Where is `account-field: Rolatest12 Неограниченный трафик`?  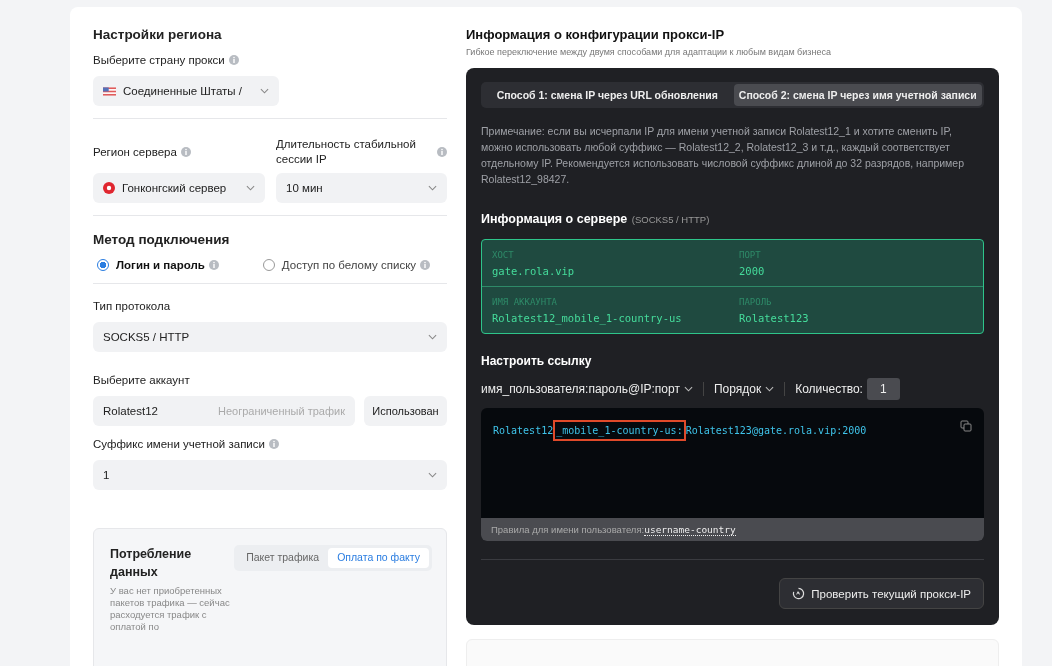
account-field: Rolatest12 Неограниченный трафик is located at coordinates (224, 411).